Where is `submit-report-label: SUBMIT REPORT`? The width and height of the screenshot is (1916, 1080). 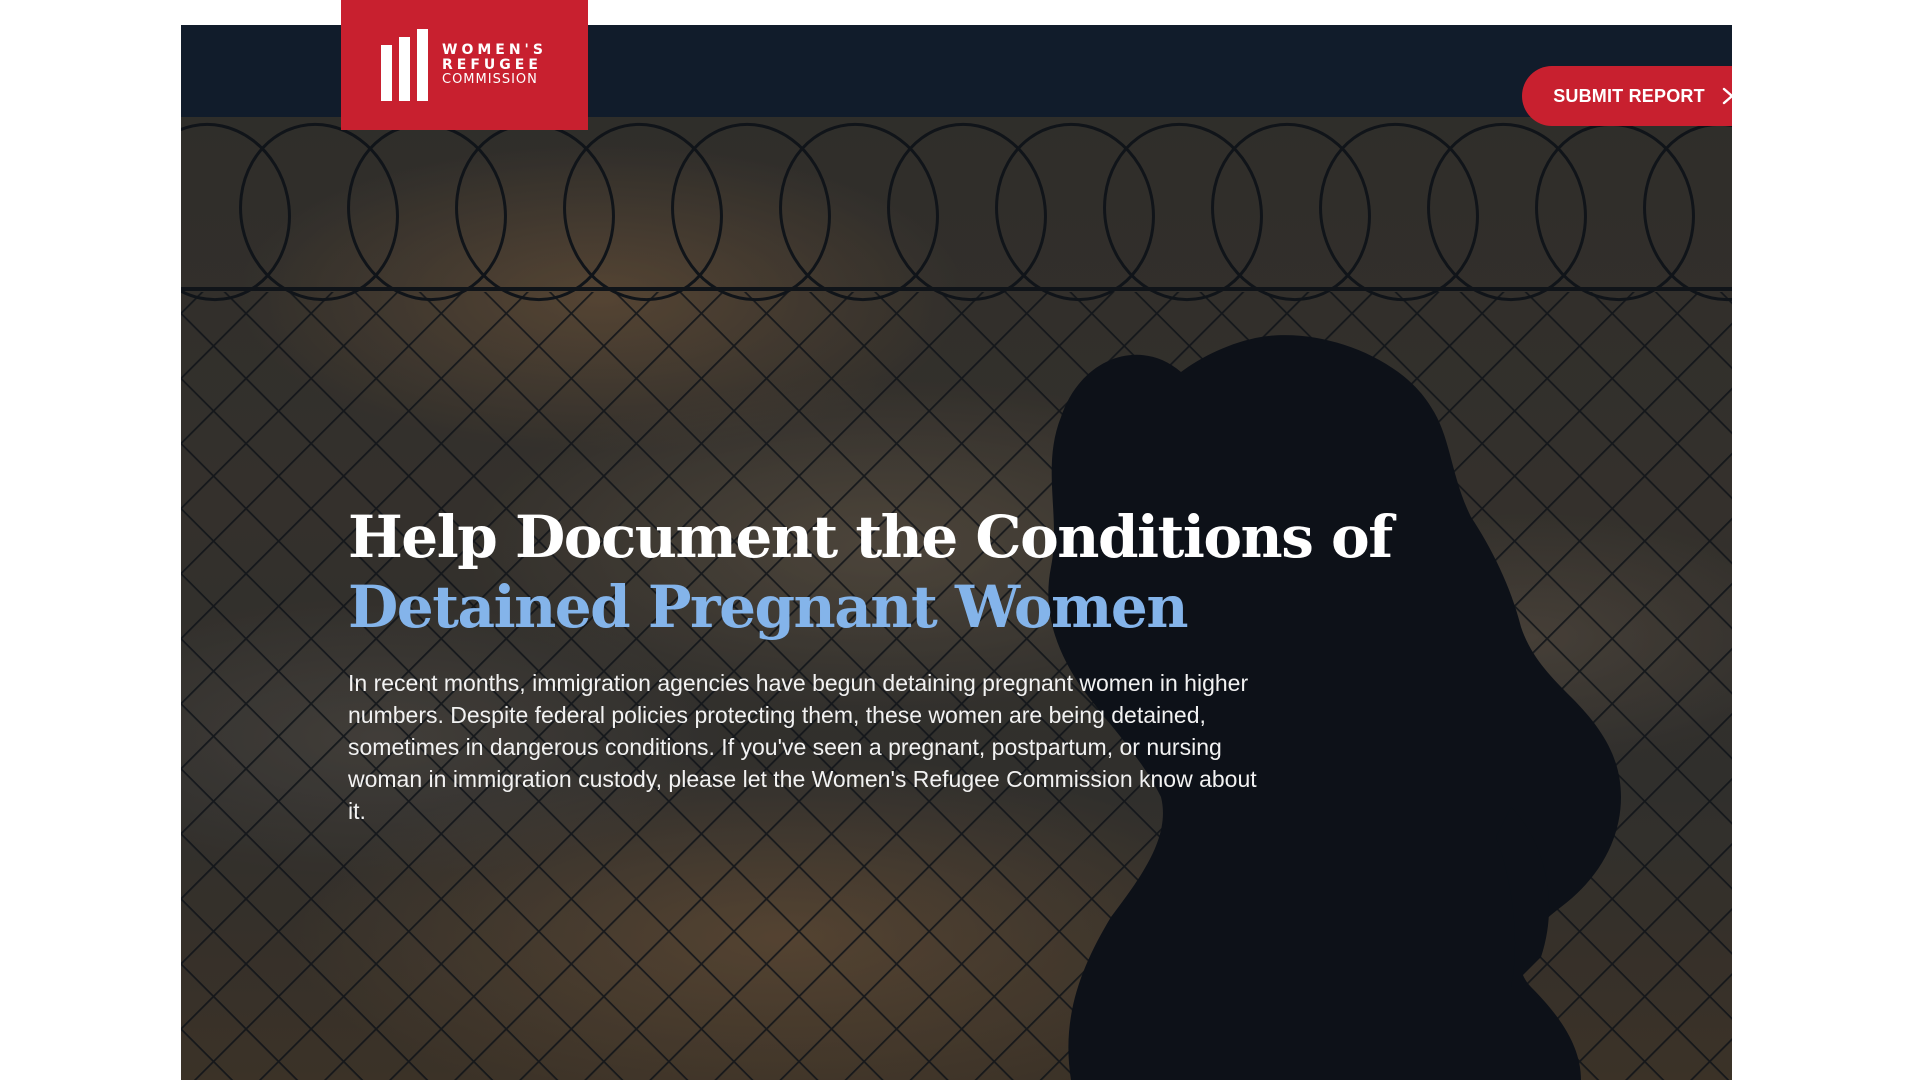 submit-report-label: SUBMIT REPORT is located at coordinates (1629, 95).